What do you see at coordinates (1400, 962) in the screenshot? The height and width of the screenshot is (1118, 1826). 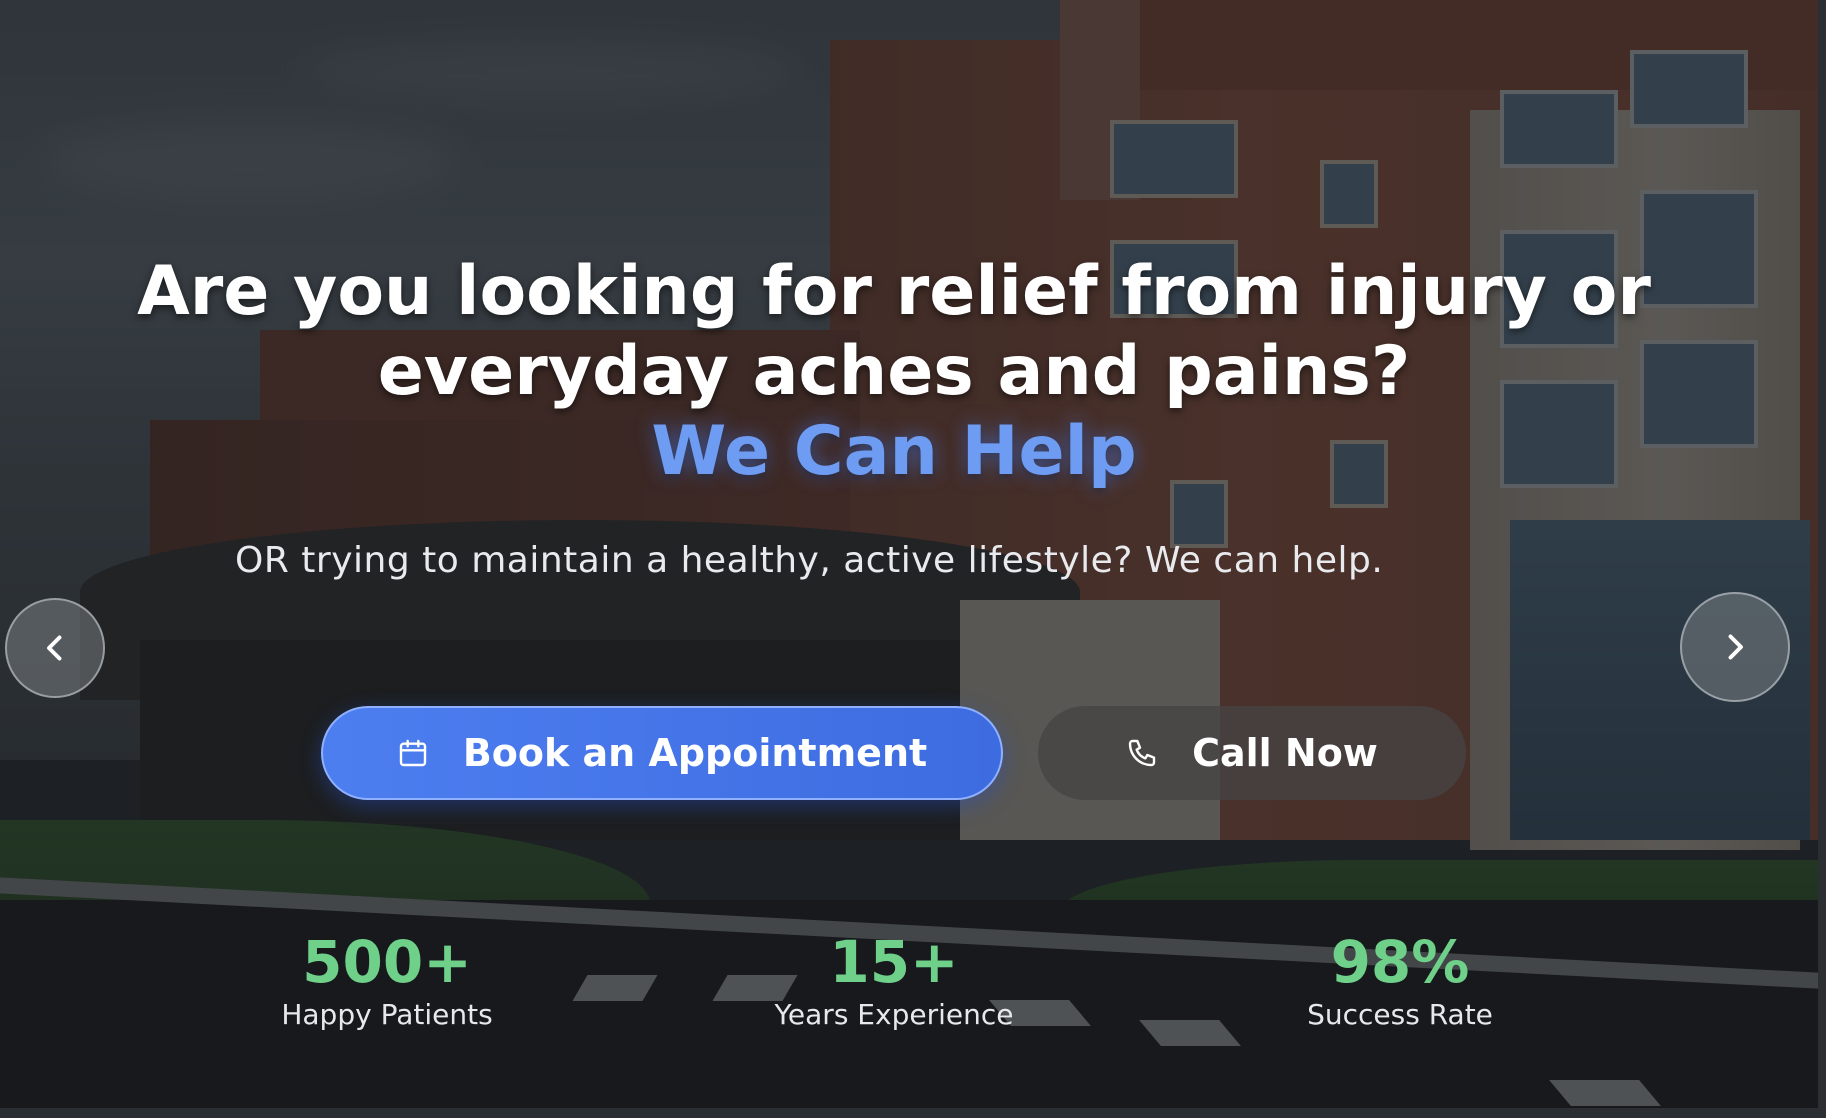 I see `stat-value: 98%` at bounding box center [1400, 962].